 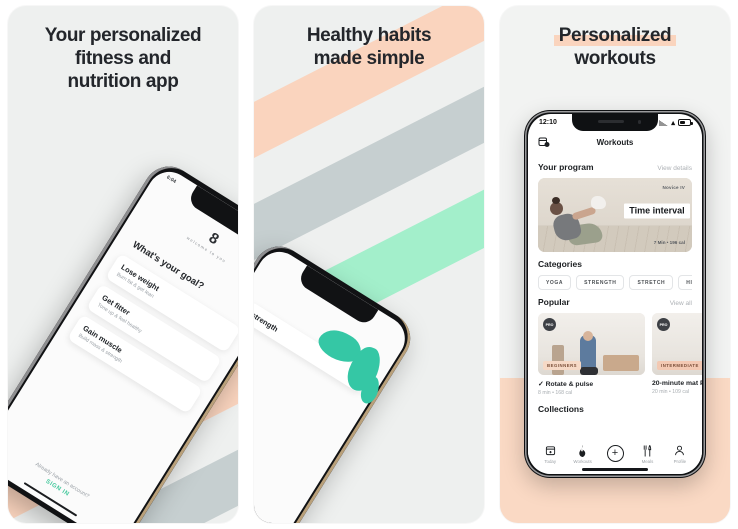 I want to click on tab-label: Profile, so click(x=680, y=461).